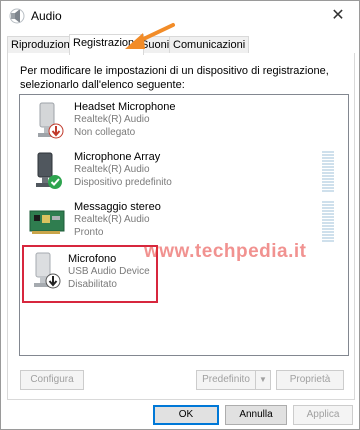 This screenshot has height=430, width=360. What do you see at coordinates (92, 259) in the screenshot?
I see `device-name: Microfono` at bounding box center [92, 259].